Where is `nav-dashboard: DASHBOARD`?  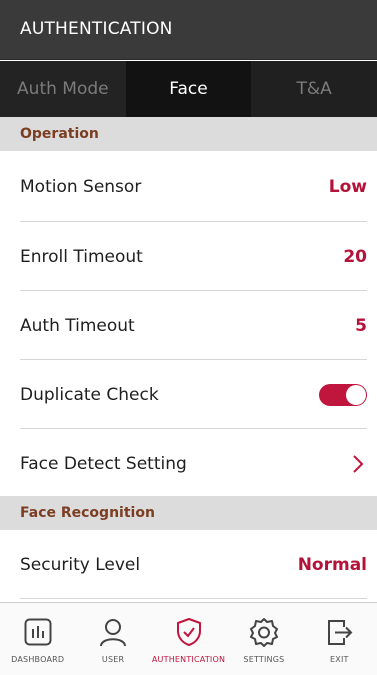 nav-dashboard: DASHBOARD is located at coordinates (37, 639).